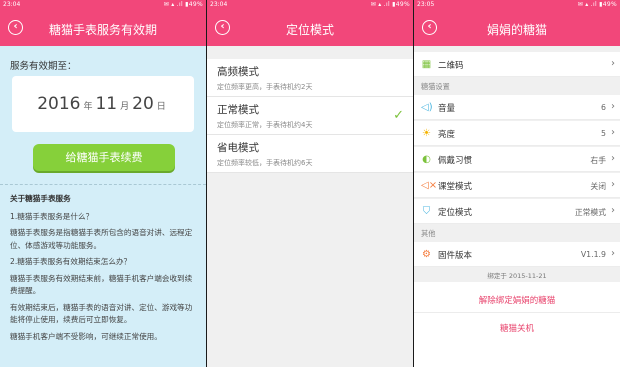  What do you see at coordinates (427, 107) in the screenshot?
I see `volume-icon: ◁)` at bounding box center [427, 107].